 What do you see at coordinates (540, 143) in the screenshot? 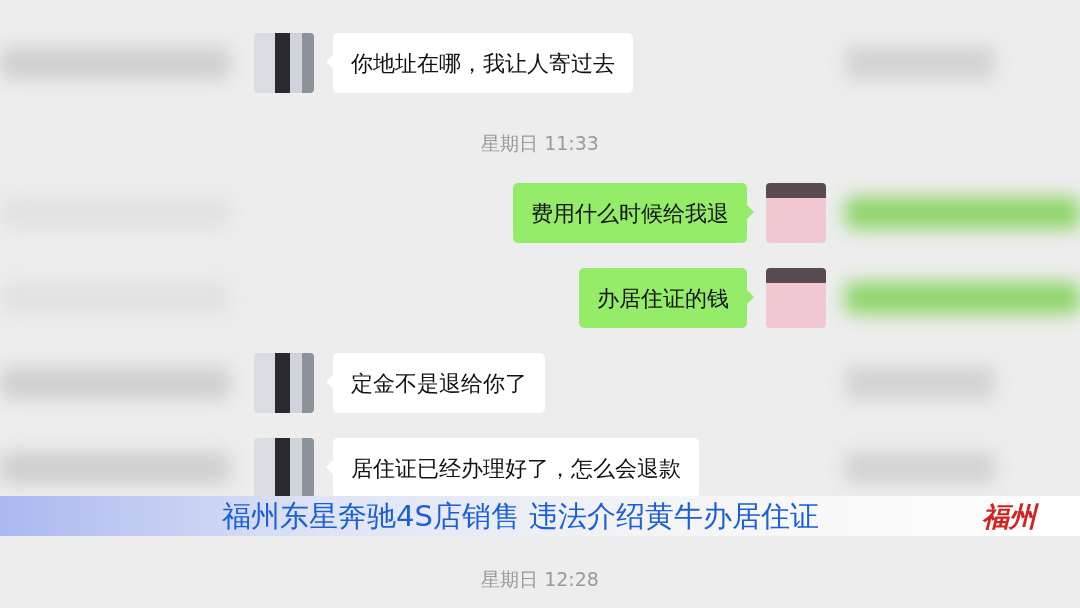
I see `timestamp: 星期日 11:33` at bounding box center [540, 143].